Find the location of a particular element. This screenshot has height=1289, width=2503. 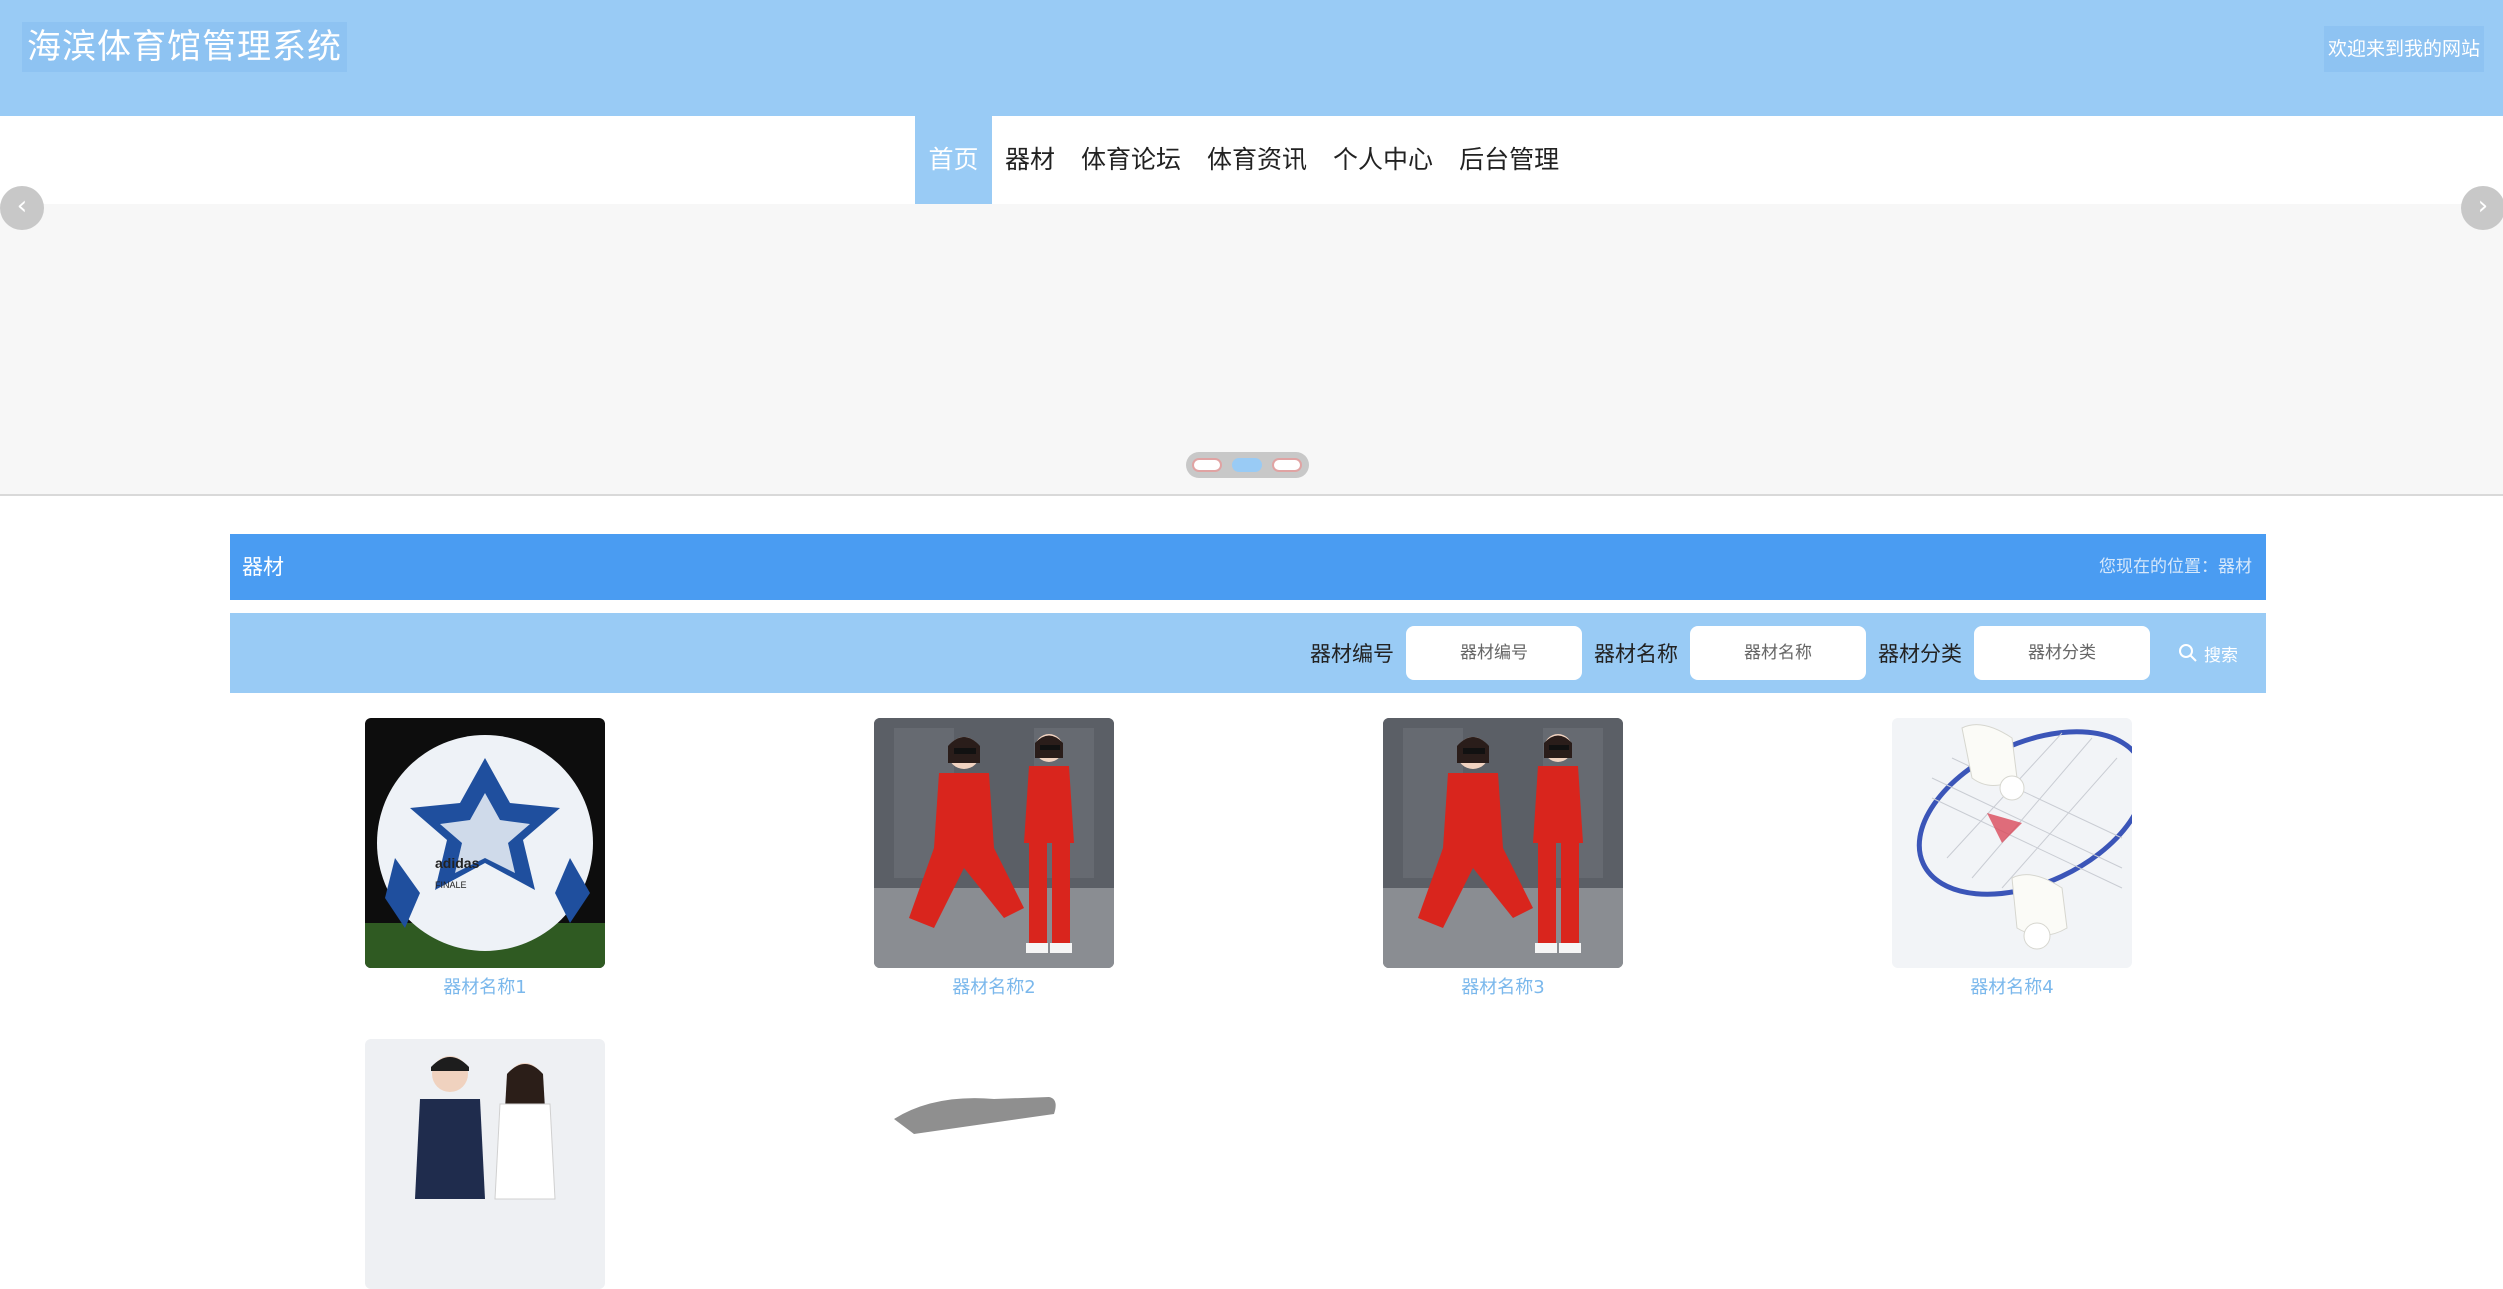

equipment-code-input is located at coordinates (1494, 653).